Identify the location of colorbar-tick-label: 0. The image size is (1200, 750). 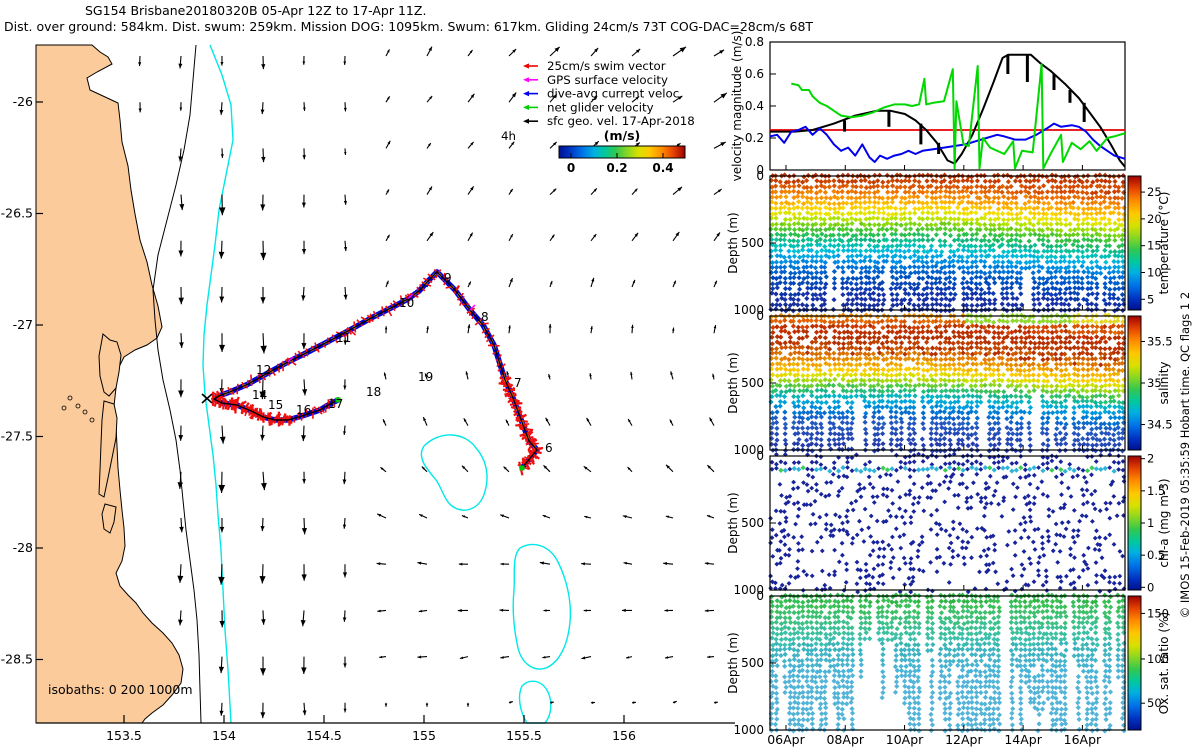
(1150, 587).